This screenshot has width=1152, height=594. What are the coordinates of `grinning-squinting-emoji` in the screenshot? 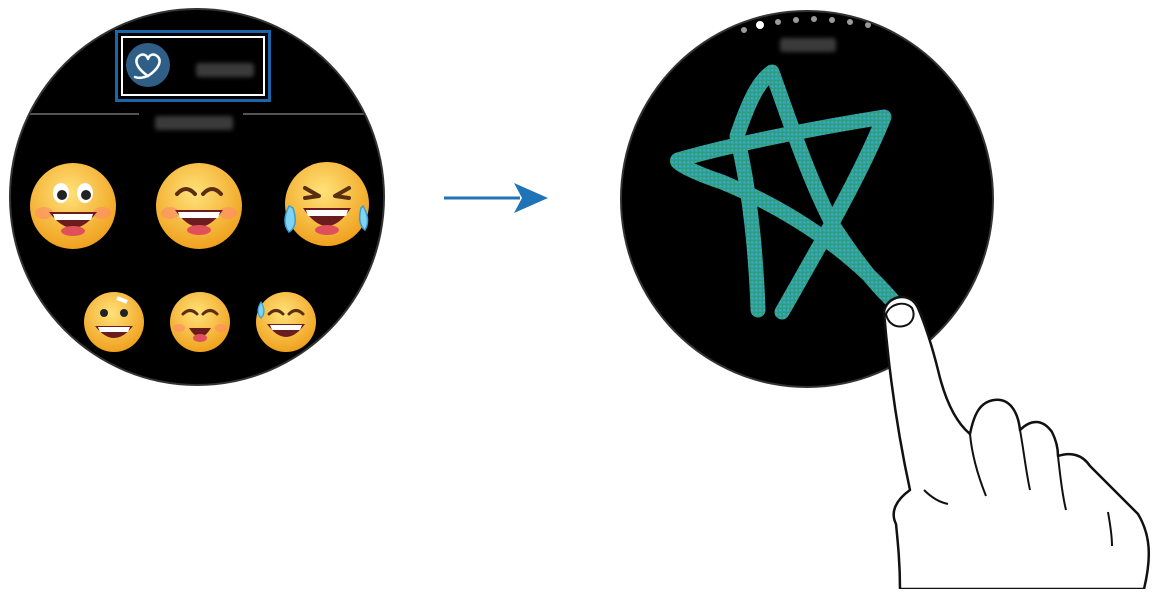 It's located at (199, 206).